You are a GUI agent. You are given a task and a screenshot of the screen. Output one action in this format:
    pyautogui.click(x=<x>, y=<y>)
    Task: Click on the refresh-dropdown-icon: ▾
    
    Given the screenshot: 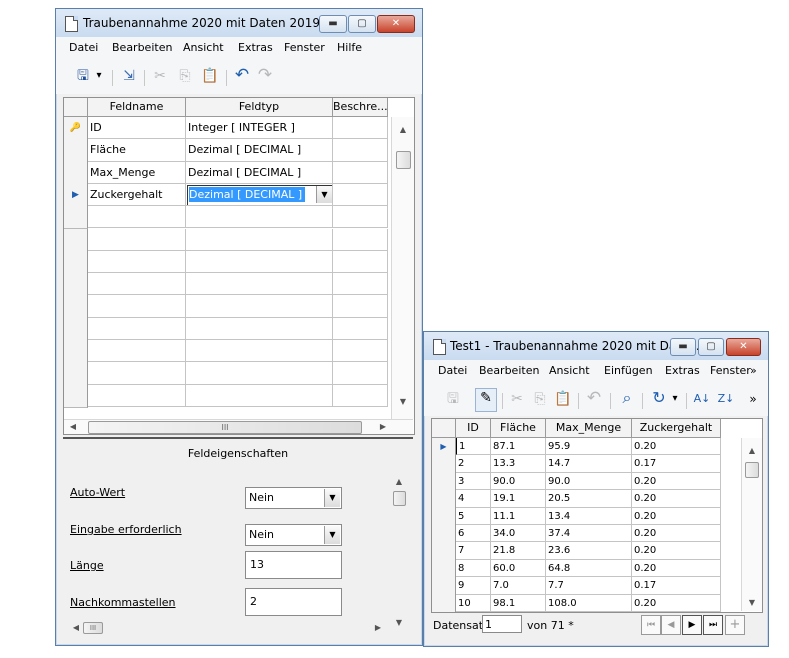 What is the action you would take?
    pyautogui.click(x=675, y=399)
    